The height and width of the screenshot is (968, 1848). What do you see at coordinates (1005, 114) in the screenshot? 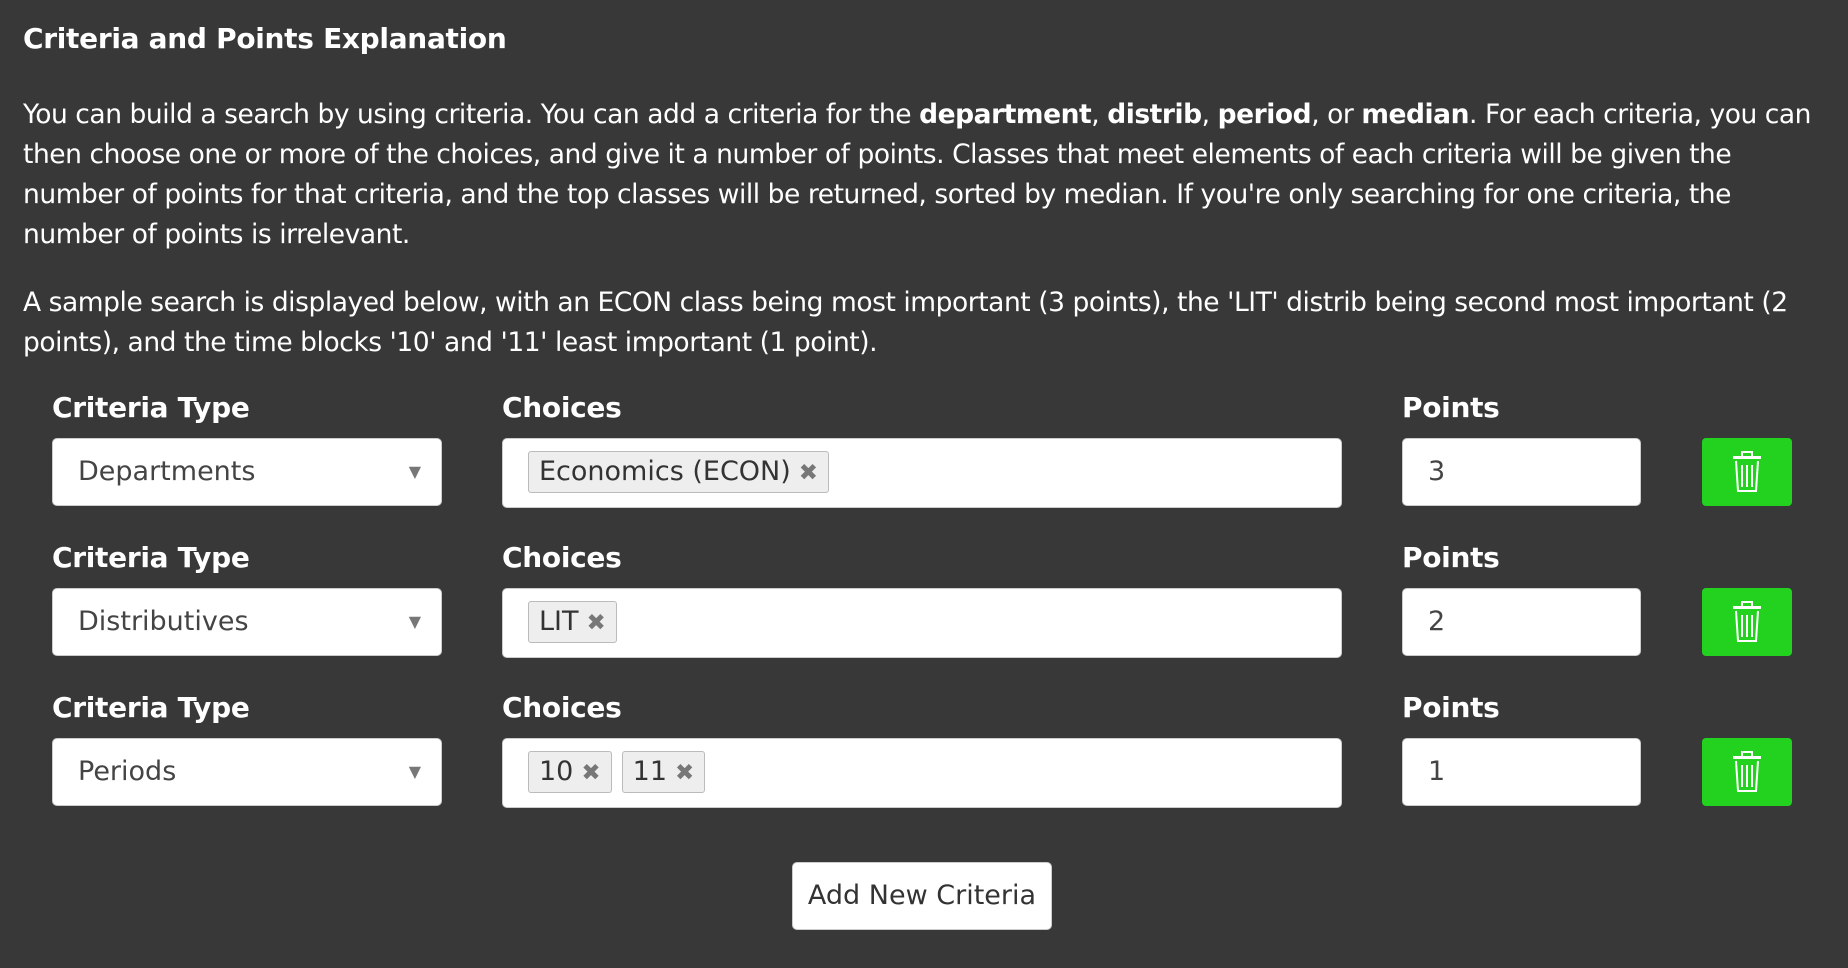
I see `keyword-department: department` at bounding box center [1005, 114].